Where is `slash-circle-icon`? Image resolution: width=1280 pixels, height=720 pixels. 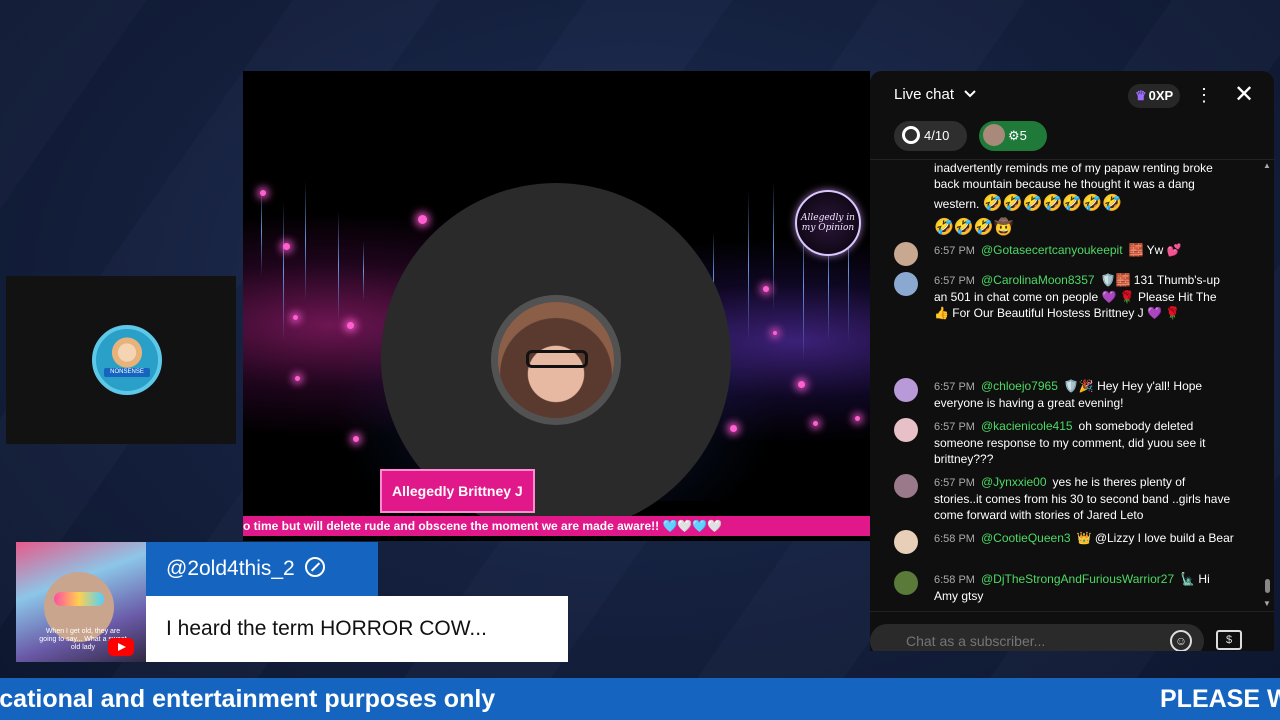
slash-circle-icon is located at coordinates (314, 567).